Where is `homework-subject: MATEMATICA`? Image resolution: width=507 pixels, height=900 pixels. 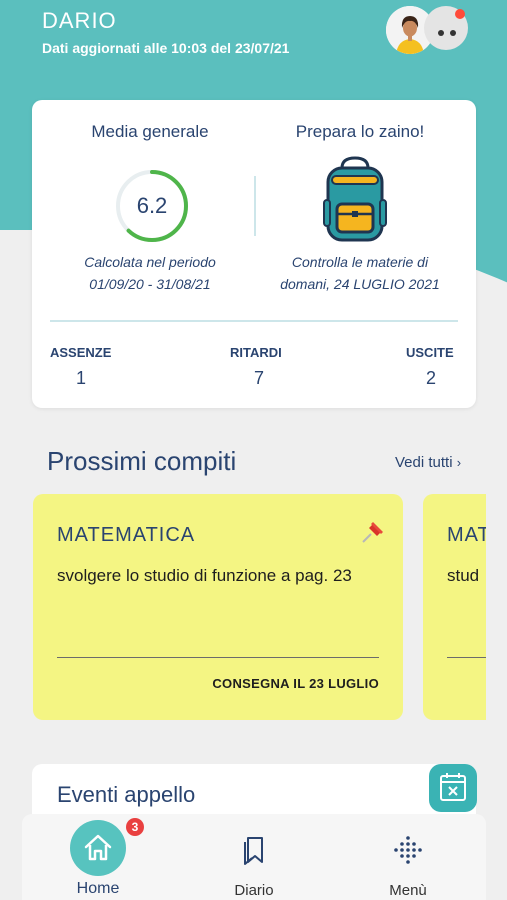
homework-subject: MATEMATICA is located at coordinates (126, 535).